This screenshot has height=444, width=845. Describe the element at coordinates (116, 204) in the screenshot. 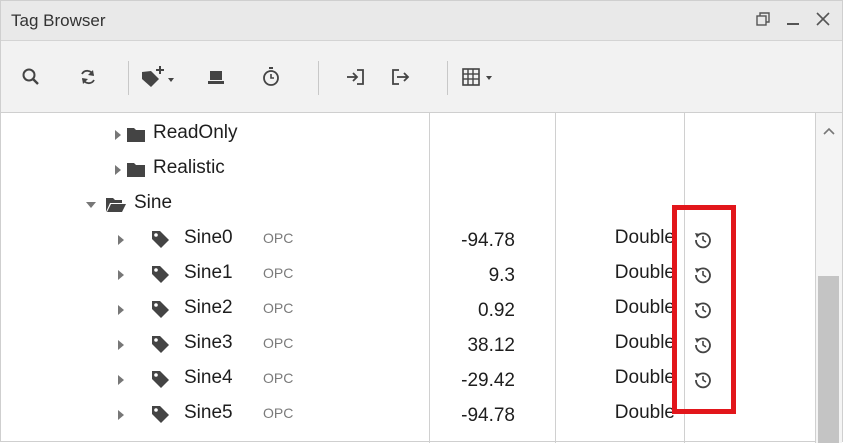

I see `open-folder-icon` at that location.